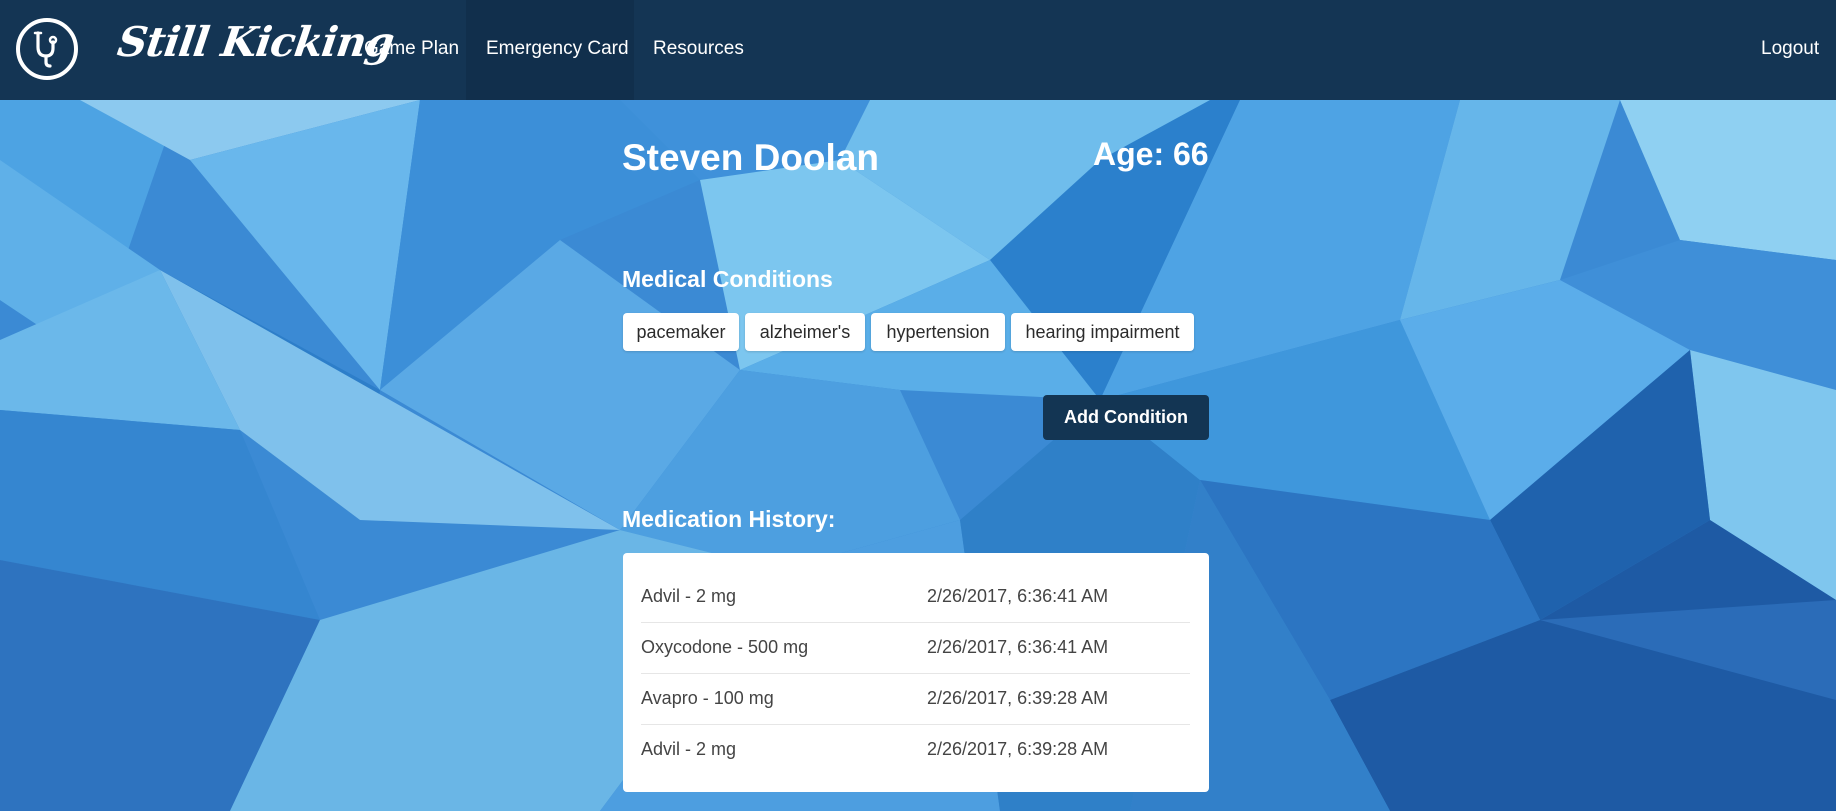  I want to click on medication-row: Advil - 2 mg 2/26/2017, 6:36:41 AM, so click(915, 597).